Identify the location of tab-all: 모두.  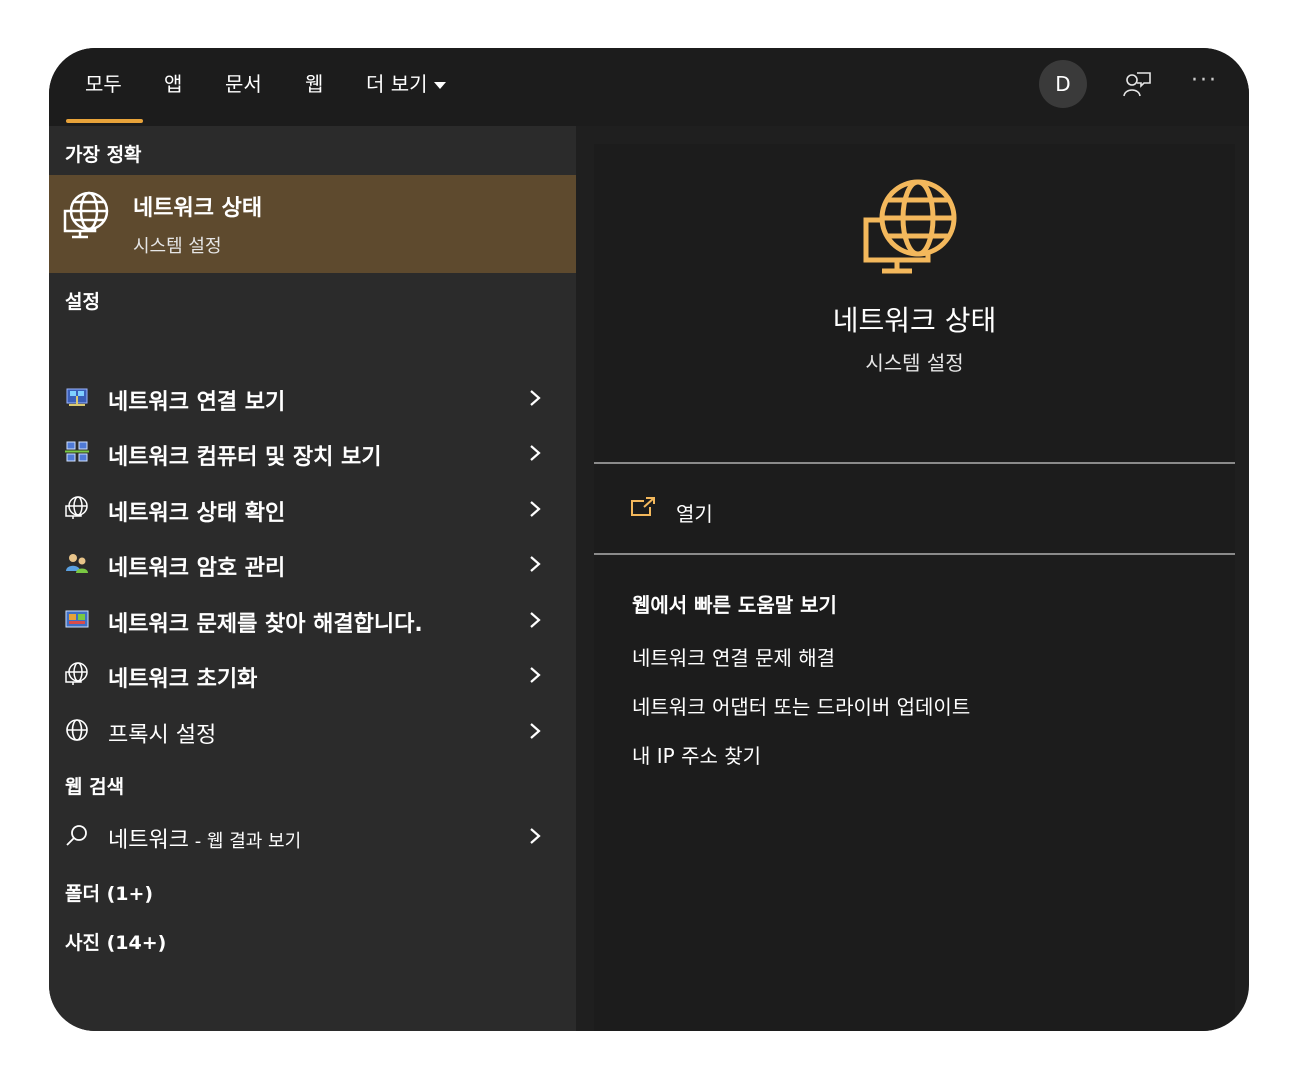
(103, 84).